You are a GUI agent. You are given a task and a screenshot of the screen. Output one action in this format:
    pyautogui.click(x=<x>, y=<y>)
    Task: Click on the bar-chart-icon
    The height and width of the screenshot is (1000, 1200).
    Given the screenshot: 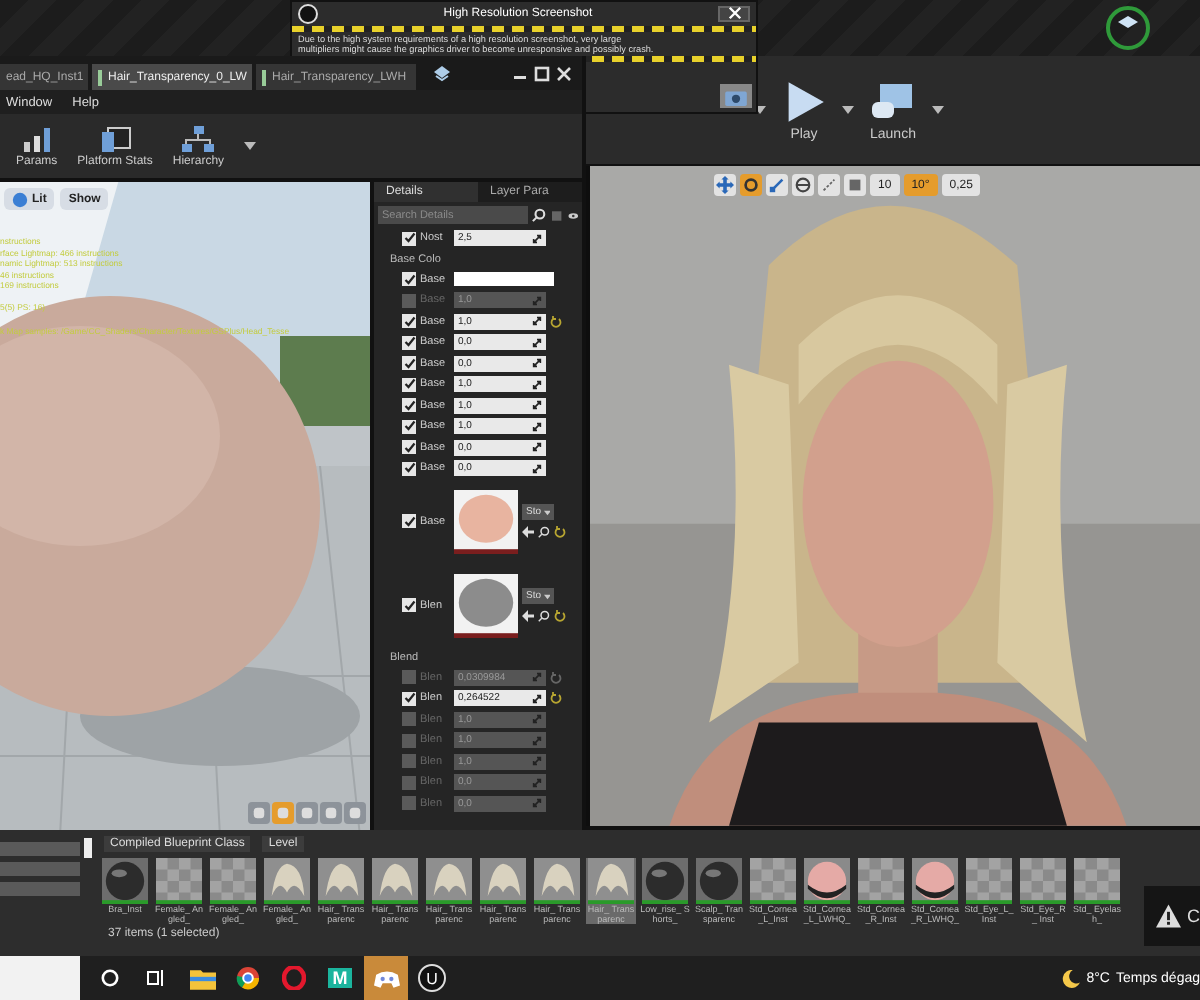 What is the action you would take?
    pyautogui.click(x=36, y=139)
    